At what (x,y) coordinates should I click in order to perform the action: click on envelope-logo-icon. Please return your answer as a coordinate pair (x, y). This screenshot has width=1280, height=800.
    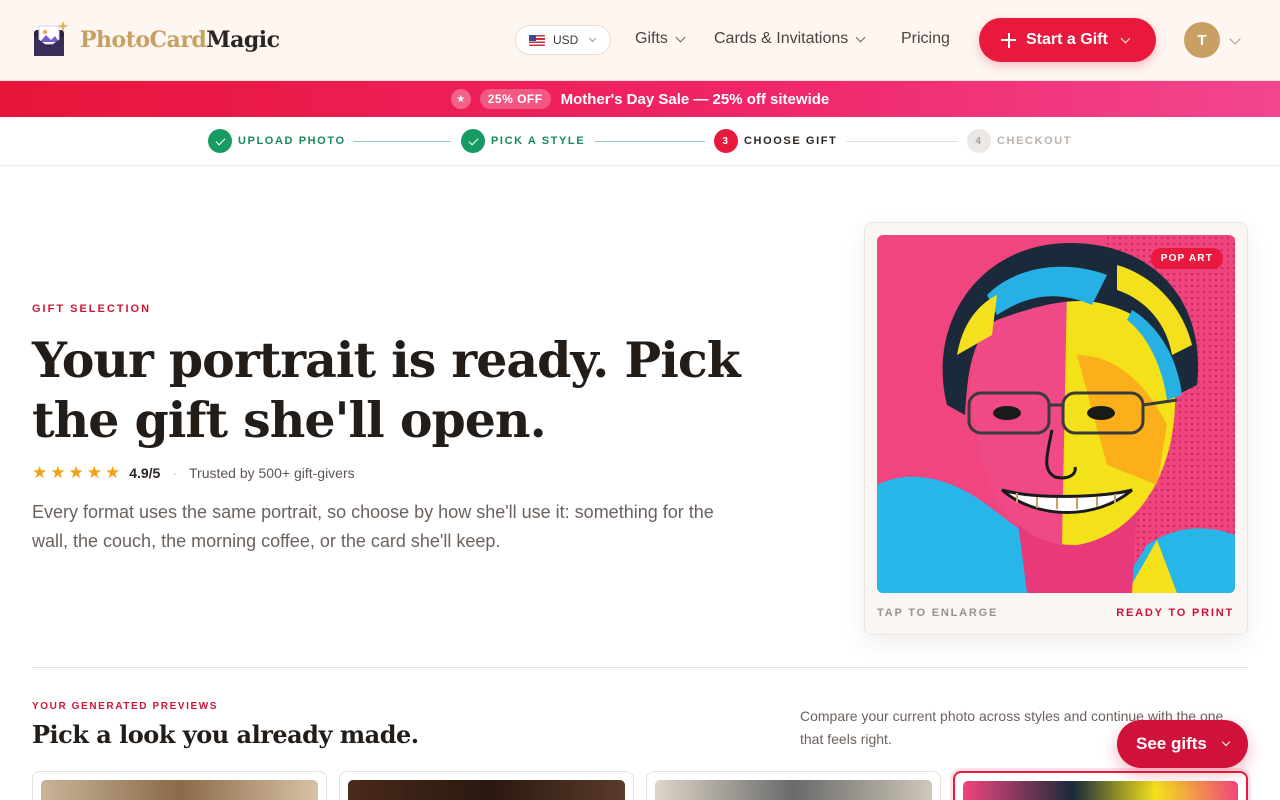
    Looking at the image, I should click on (51, 40).